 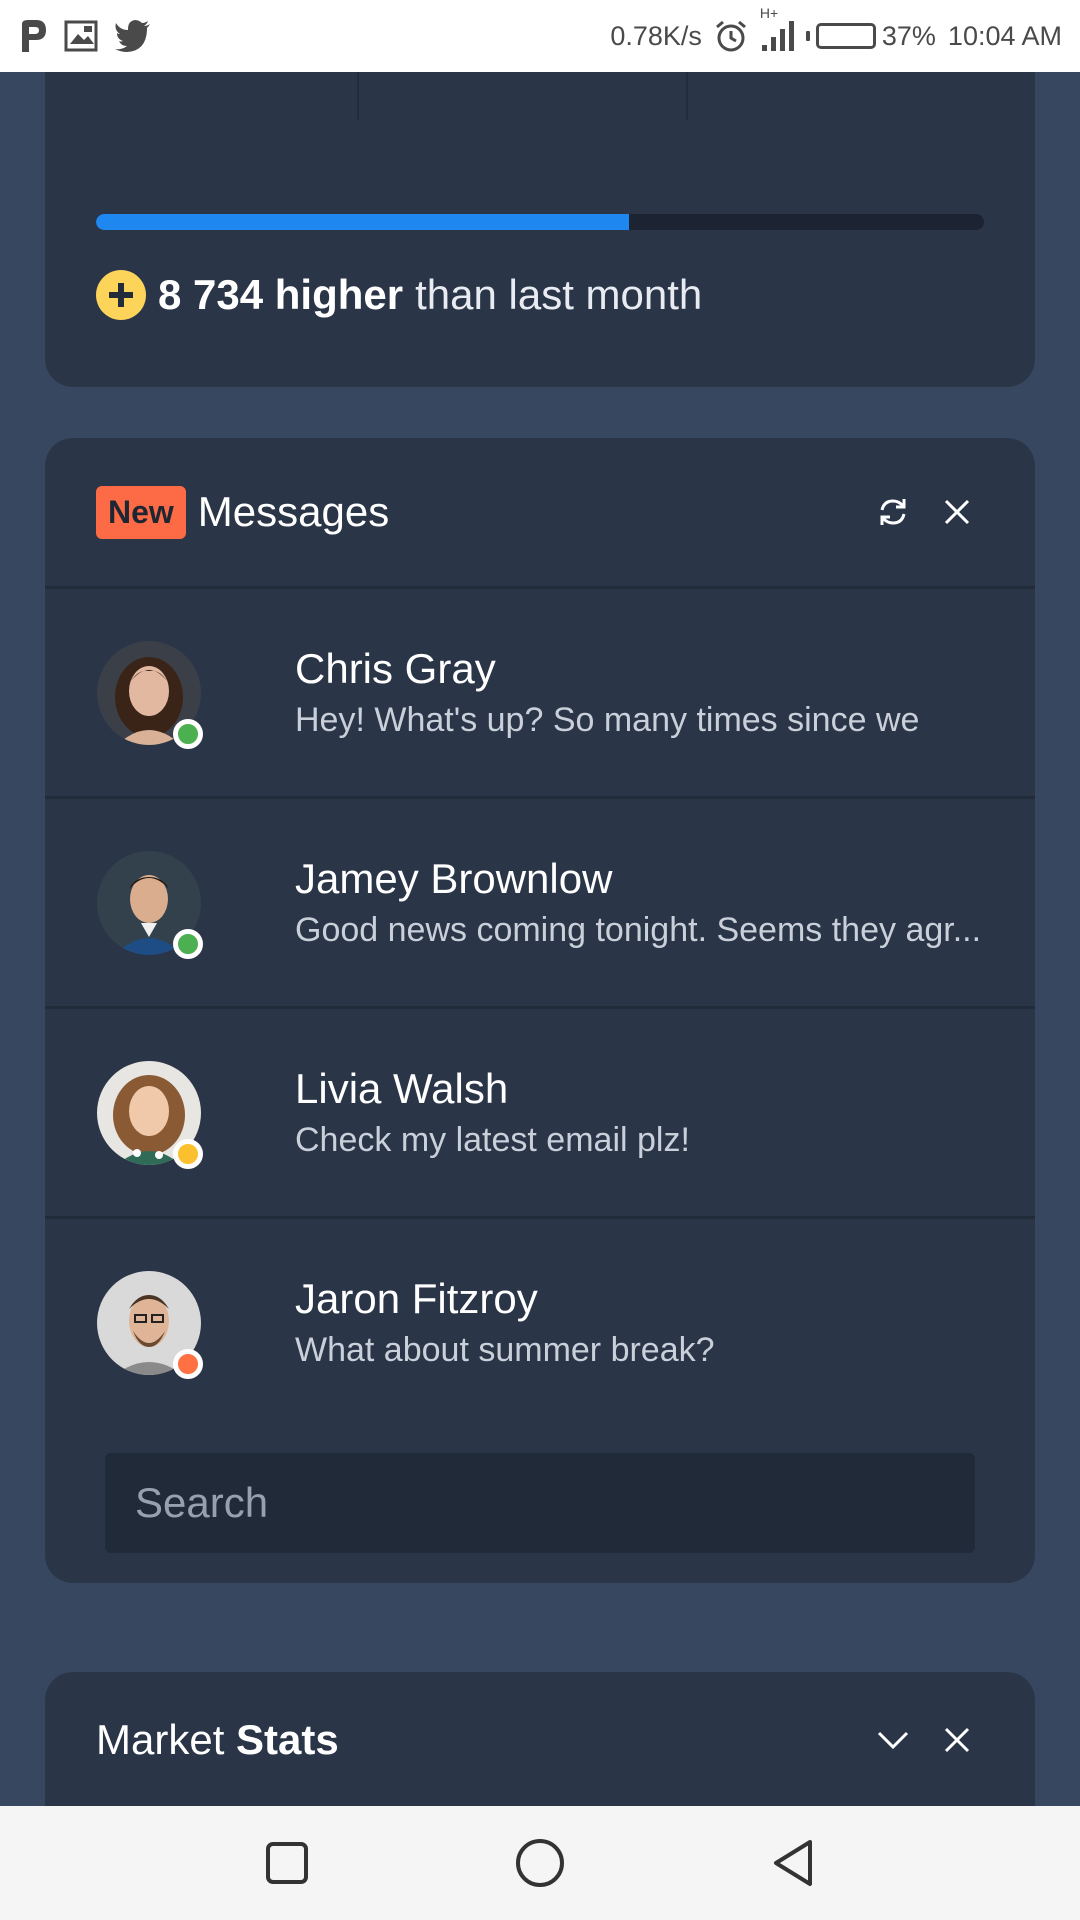 What do you see at coordinates (908, 35) in the screenshot?
I see `battery-percent: 37%` at bounding box center [908, 35].